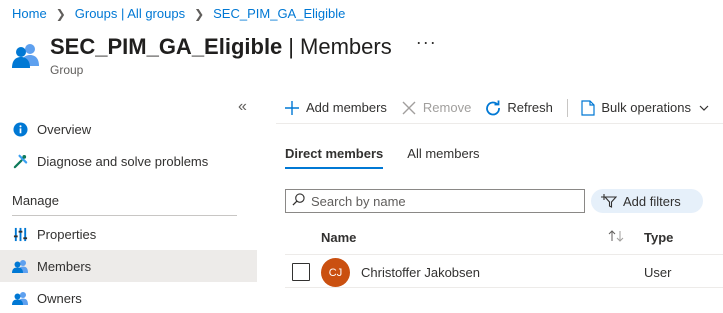 The image size is (723, 313). What do you see at coordinates (409, 108) in the screenshot?
I see `close-icon` at bounding box center [409, 108].